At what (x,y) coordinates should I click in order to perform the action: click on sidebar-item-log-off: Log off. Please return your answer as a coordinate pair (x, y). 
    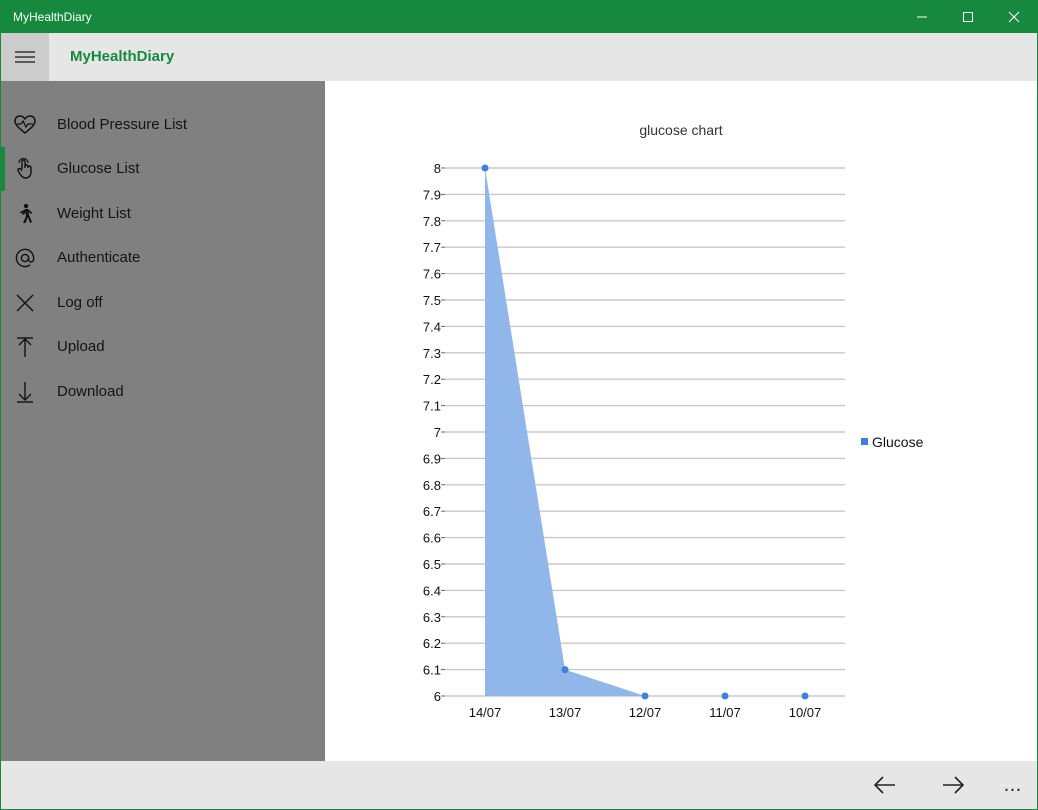
    Looking at the image, I should click on (163, 303).